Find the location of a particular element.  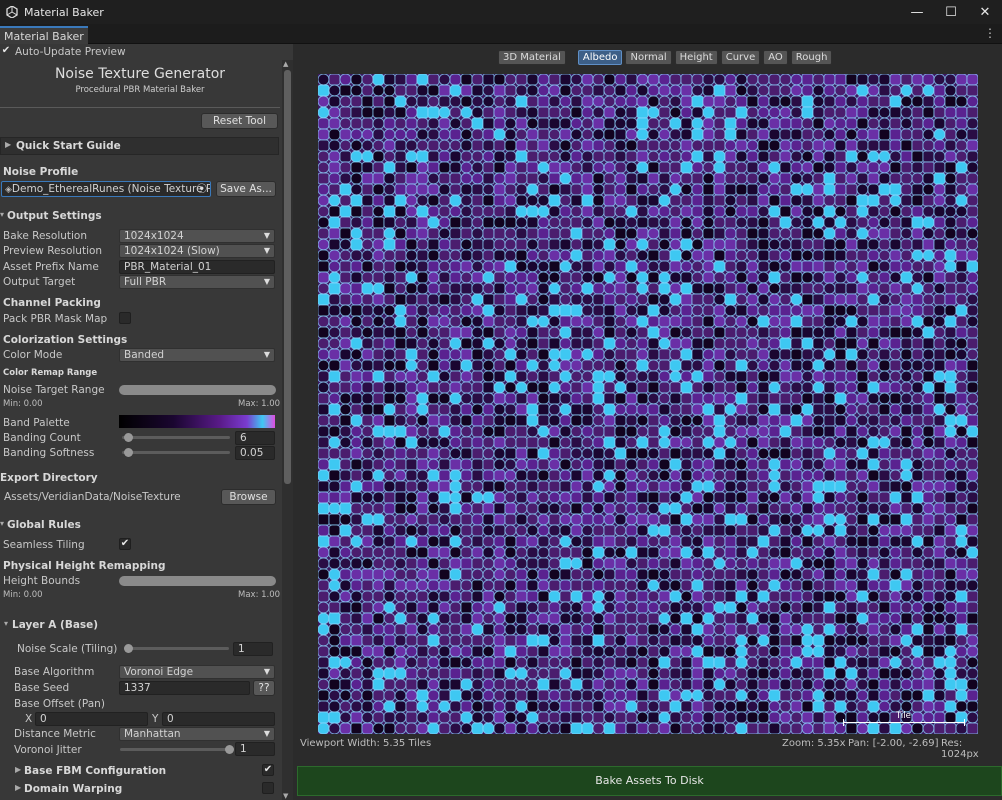

height-bounds-label: Height Bounds is located at coordinates (42, 581).